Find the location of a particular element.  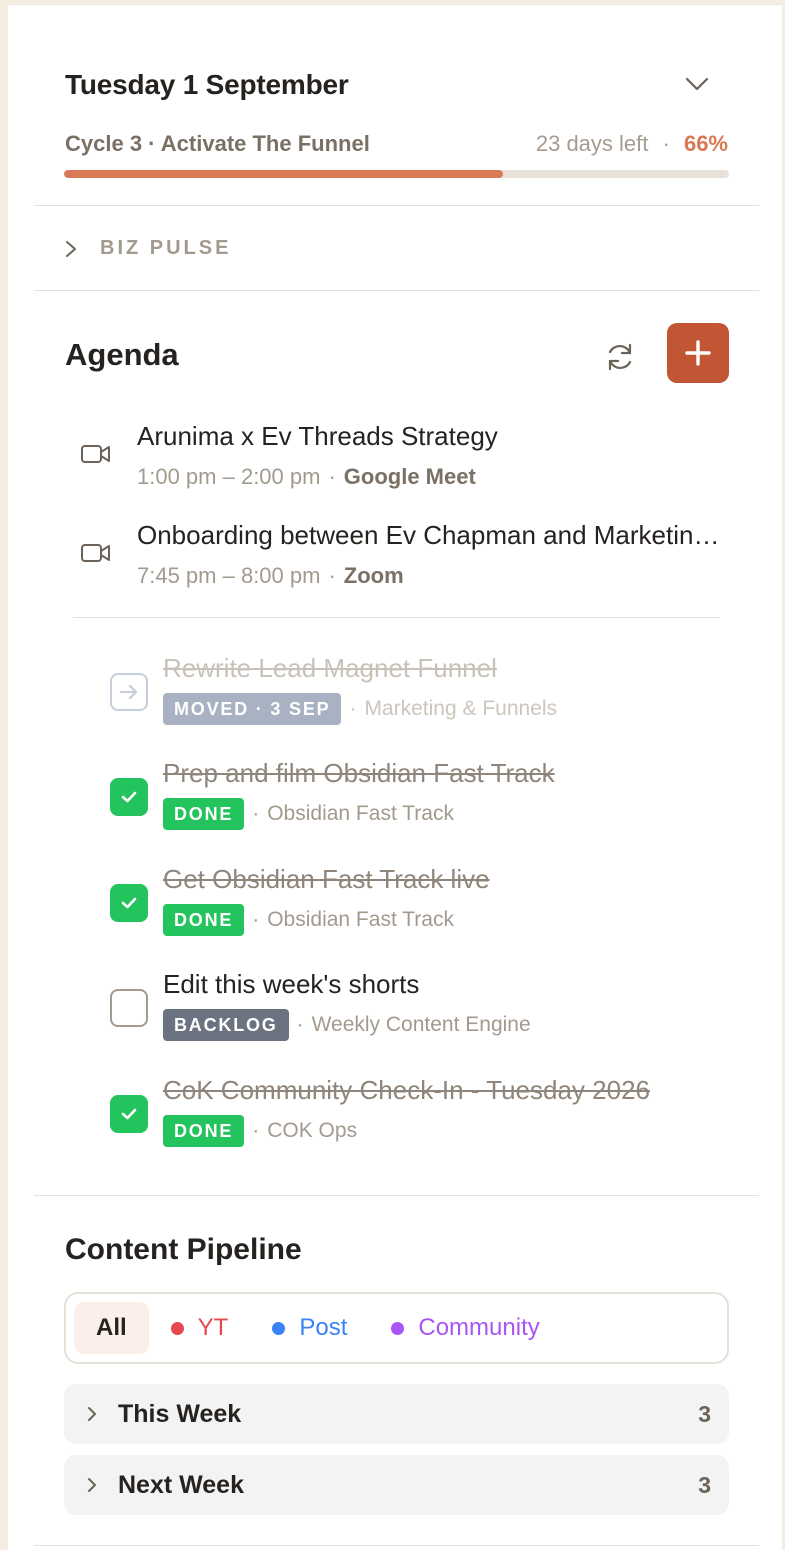

event-time: 1:00 pm – 2:00 pm is located at coordinates (229, 476).